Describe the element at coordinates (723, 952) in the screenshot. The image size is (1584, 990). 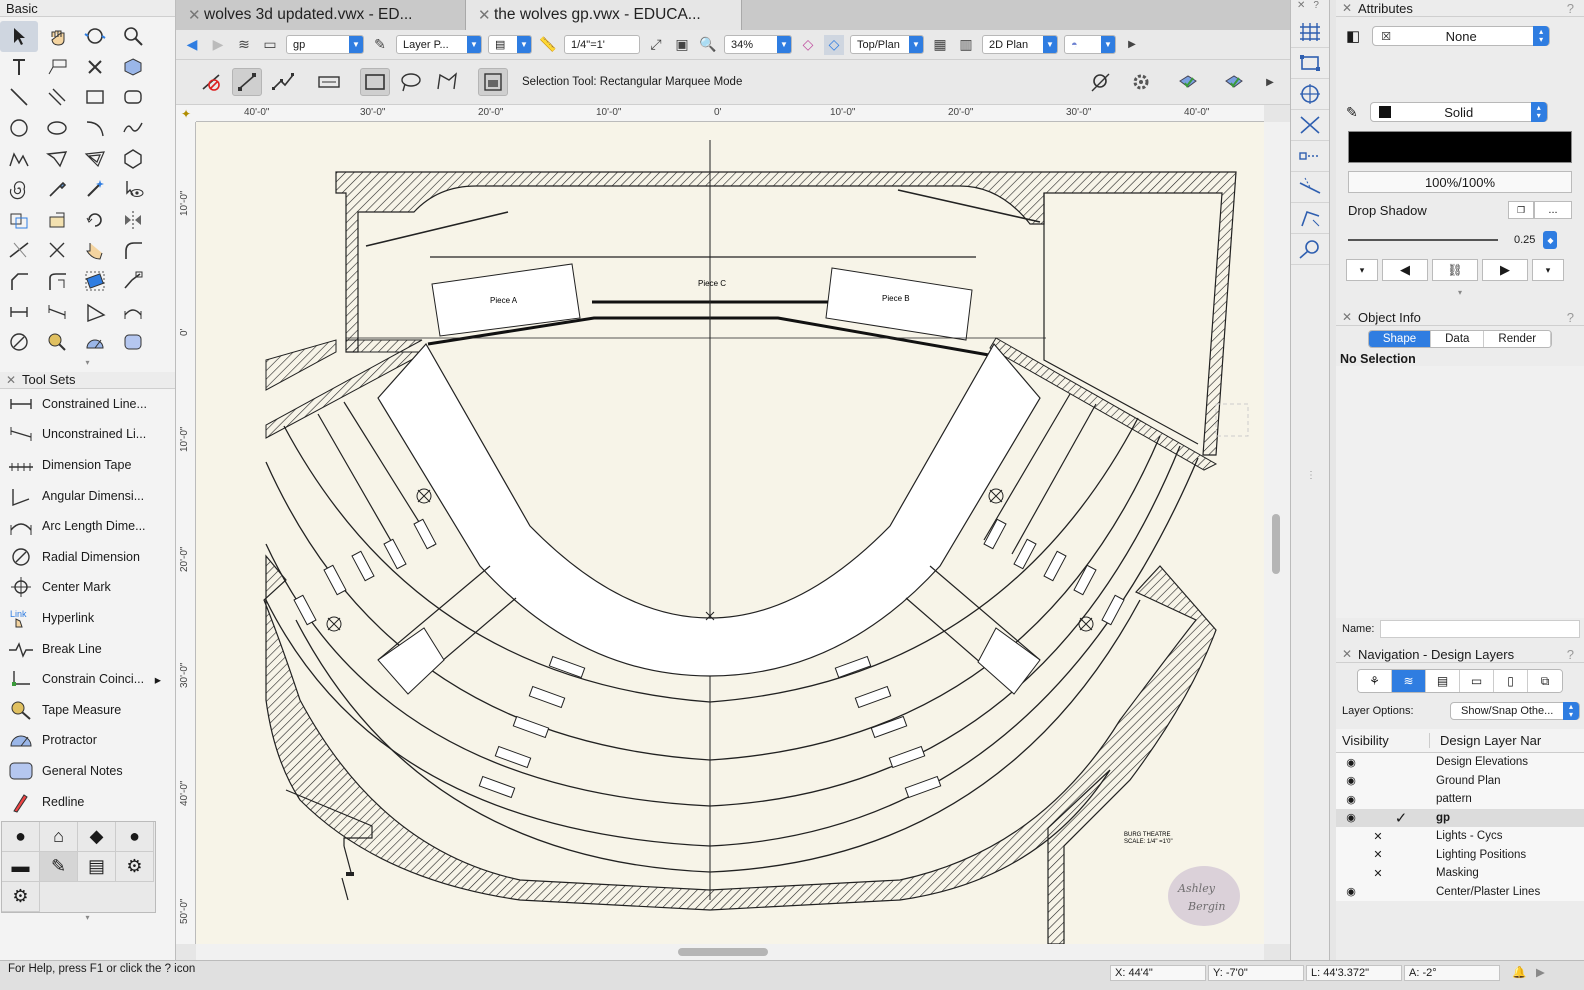
I see `horizontal-scroll-thumb` at that location.